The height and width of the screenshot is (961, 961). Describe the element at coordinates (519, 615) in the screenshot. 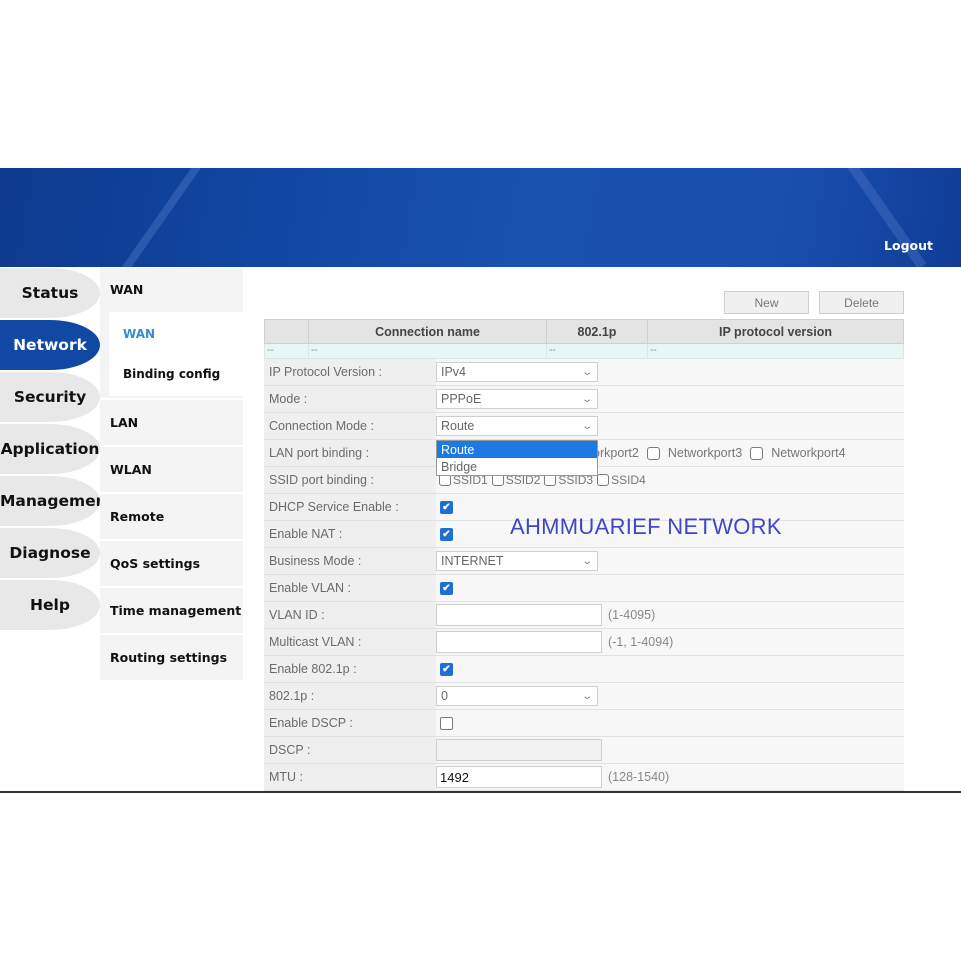

I see `vlan-id-input` at that location.